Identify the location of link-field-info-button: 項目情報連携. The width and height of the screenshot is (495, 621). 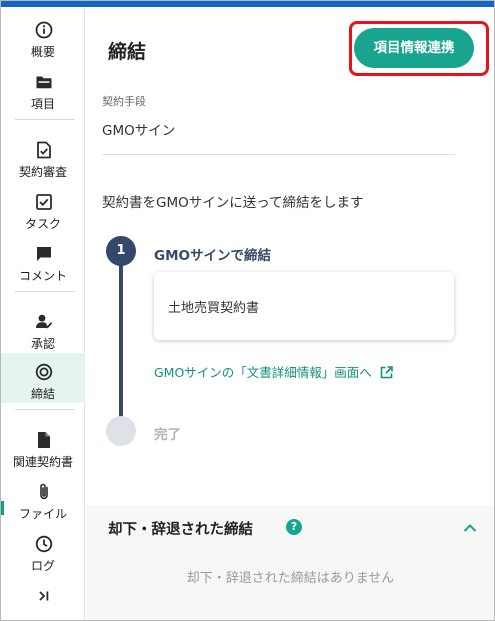
(414, 48).